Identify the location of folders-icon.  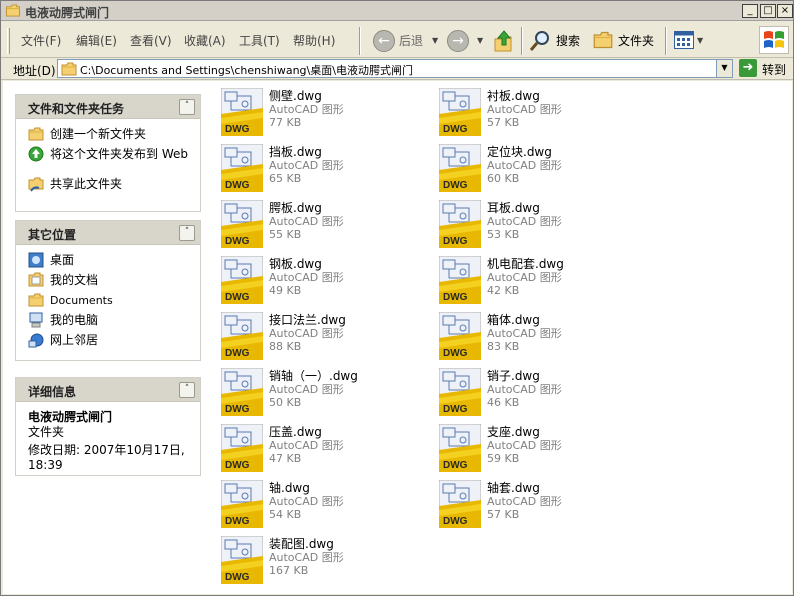
(603, 40).